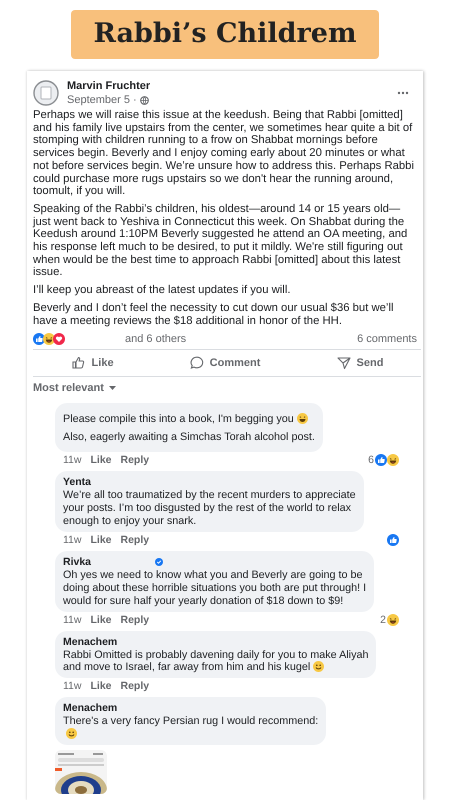  I want to click on post-paragraph: Speaking of the Rabbi’s children, his oldest—around 14 or 15 years old—just went back to Yeshiva in Connecticut this week. On Shabbat during the Keedush around 1:10PM Beverly suggested he attend an OA meeting, and his response left much to be desired, to put it mildly. We're still figuring out when would be the best time to approach Rabbi [omitted] about this latest issue., so click(220, 241).